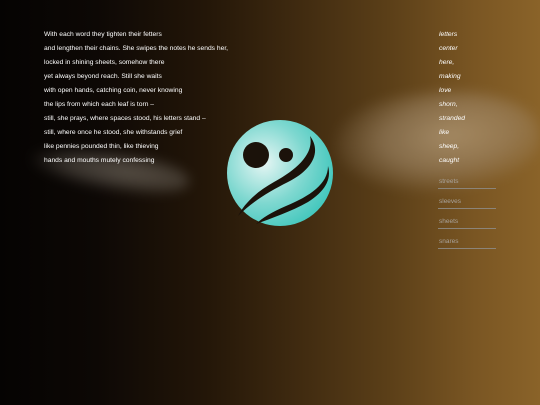  Describe the element at coordinates (467, 243) in the screenshot. I see `word-choice-snares: snares` at that location.